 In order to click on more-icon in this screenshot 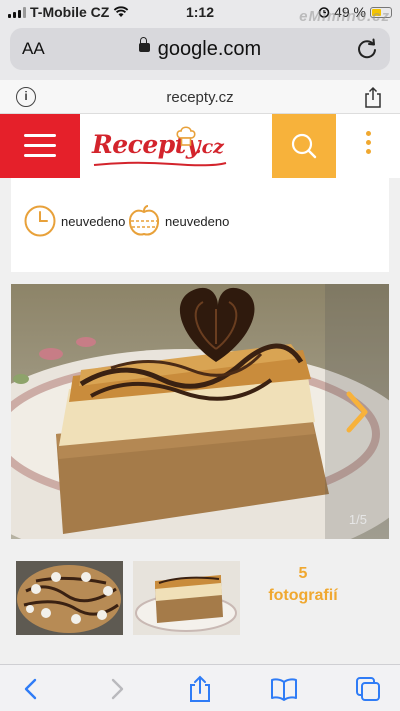, I will do `click(368, 146)`.